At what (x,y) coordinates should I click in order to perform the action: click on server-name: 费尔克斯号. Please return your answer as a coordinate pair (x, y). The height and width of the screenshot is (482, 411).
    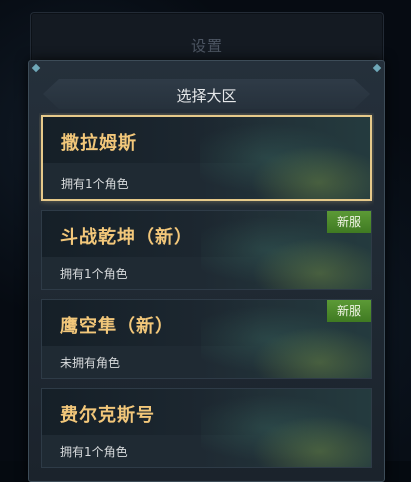
    Looking at the image, I should click on (107, 415).